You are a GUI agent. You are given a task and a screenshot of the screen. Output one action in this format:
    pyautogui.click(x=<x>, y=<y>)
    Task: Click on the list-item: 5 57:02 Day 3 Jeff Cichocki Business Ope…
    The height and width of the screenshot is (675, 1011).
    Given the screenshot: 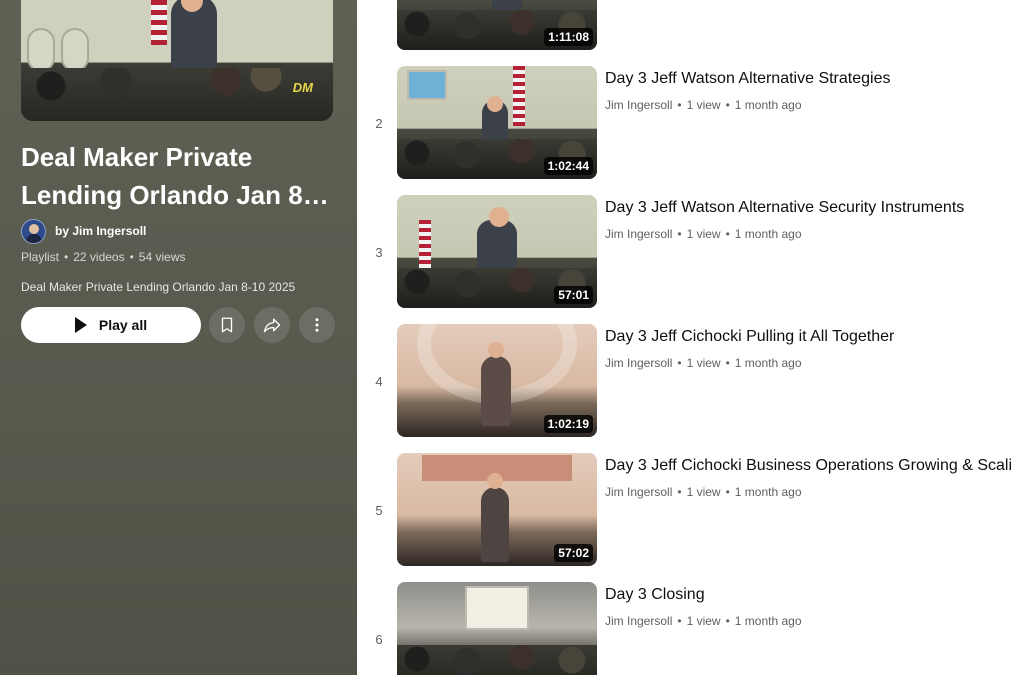 What is the action you would take?
    pyautogui.click(x=684, y=509)
    